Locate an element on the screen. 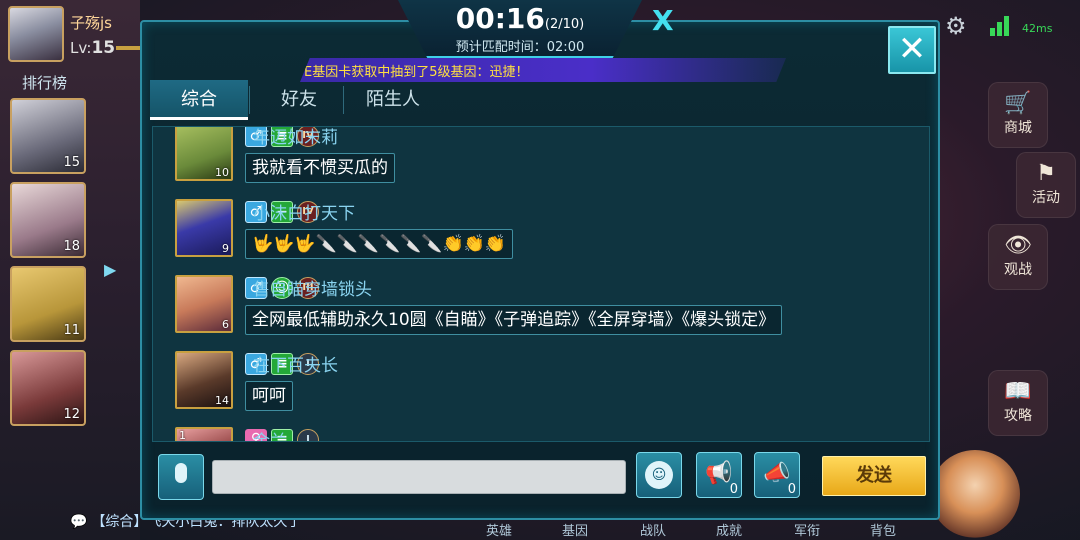 The image size is (1080, 540). chat-message: 10 ♂ ≡ IV 年迈如末莉 我就看不惯买瓜的 is located at coordinates (545, 160).